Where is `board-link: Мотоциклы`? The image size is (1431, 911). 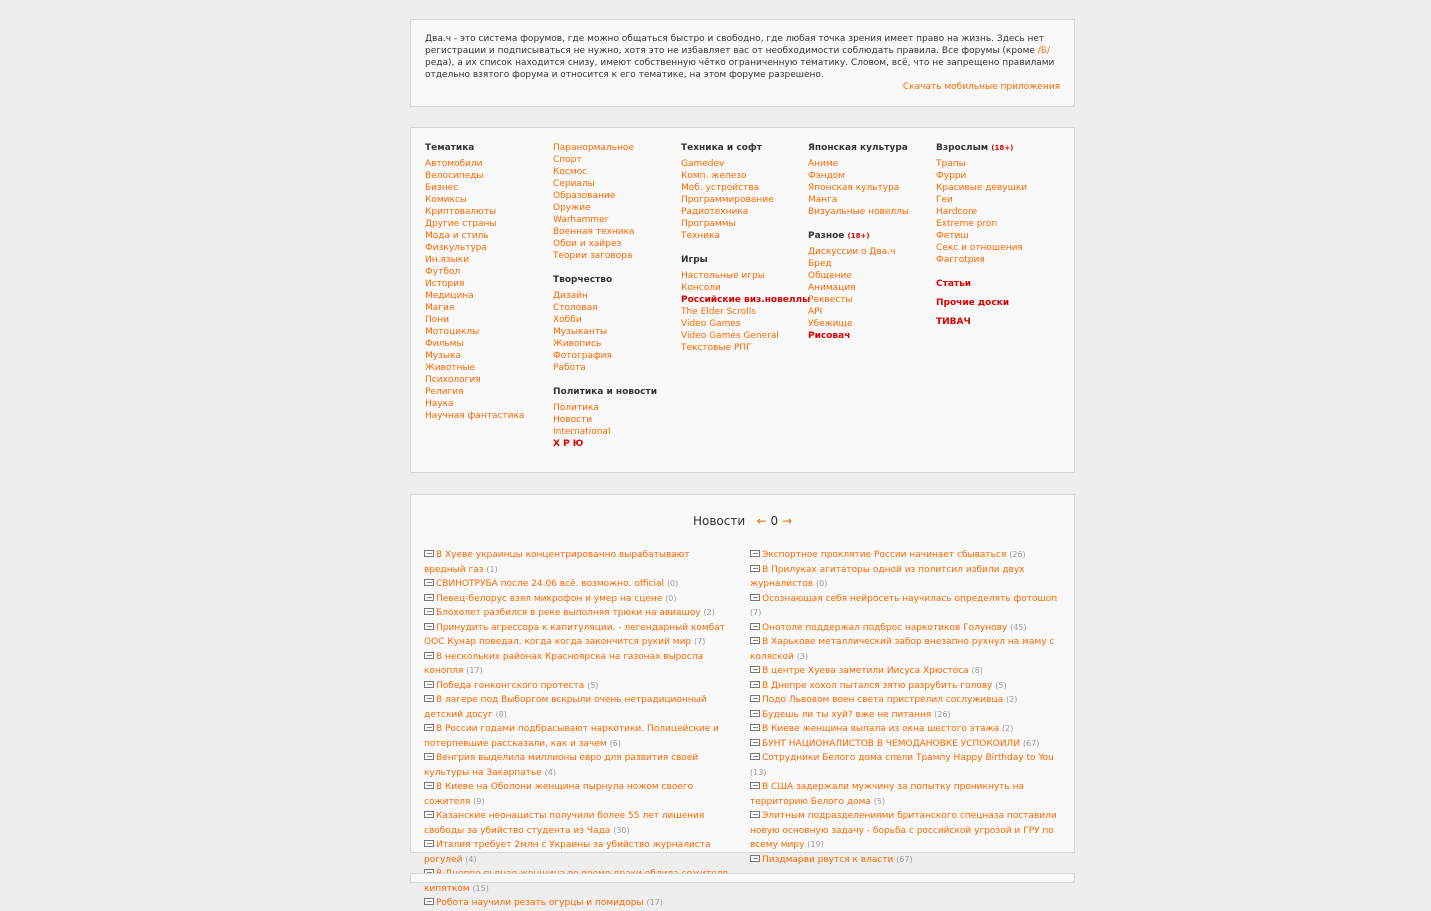
board-link: Мотоциклы is located at coordinates (474, 332).